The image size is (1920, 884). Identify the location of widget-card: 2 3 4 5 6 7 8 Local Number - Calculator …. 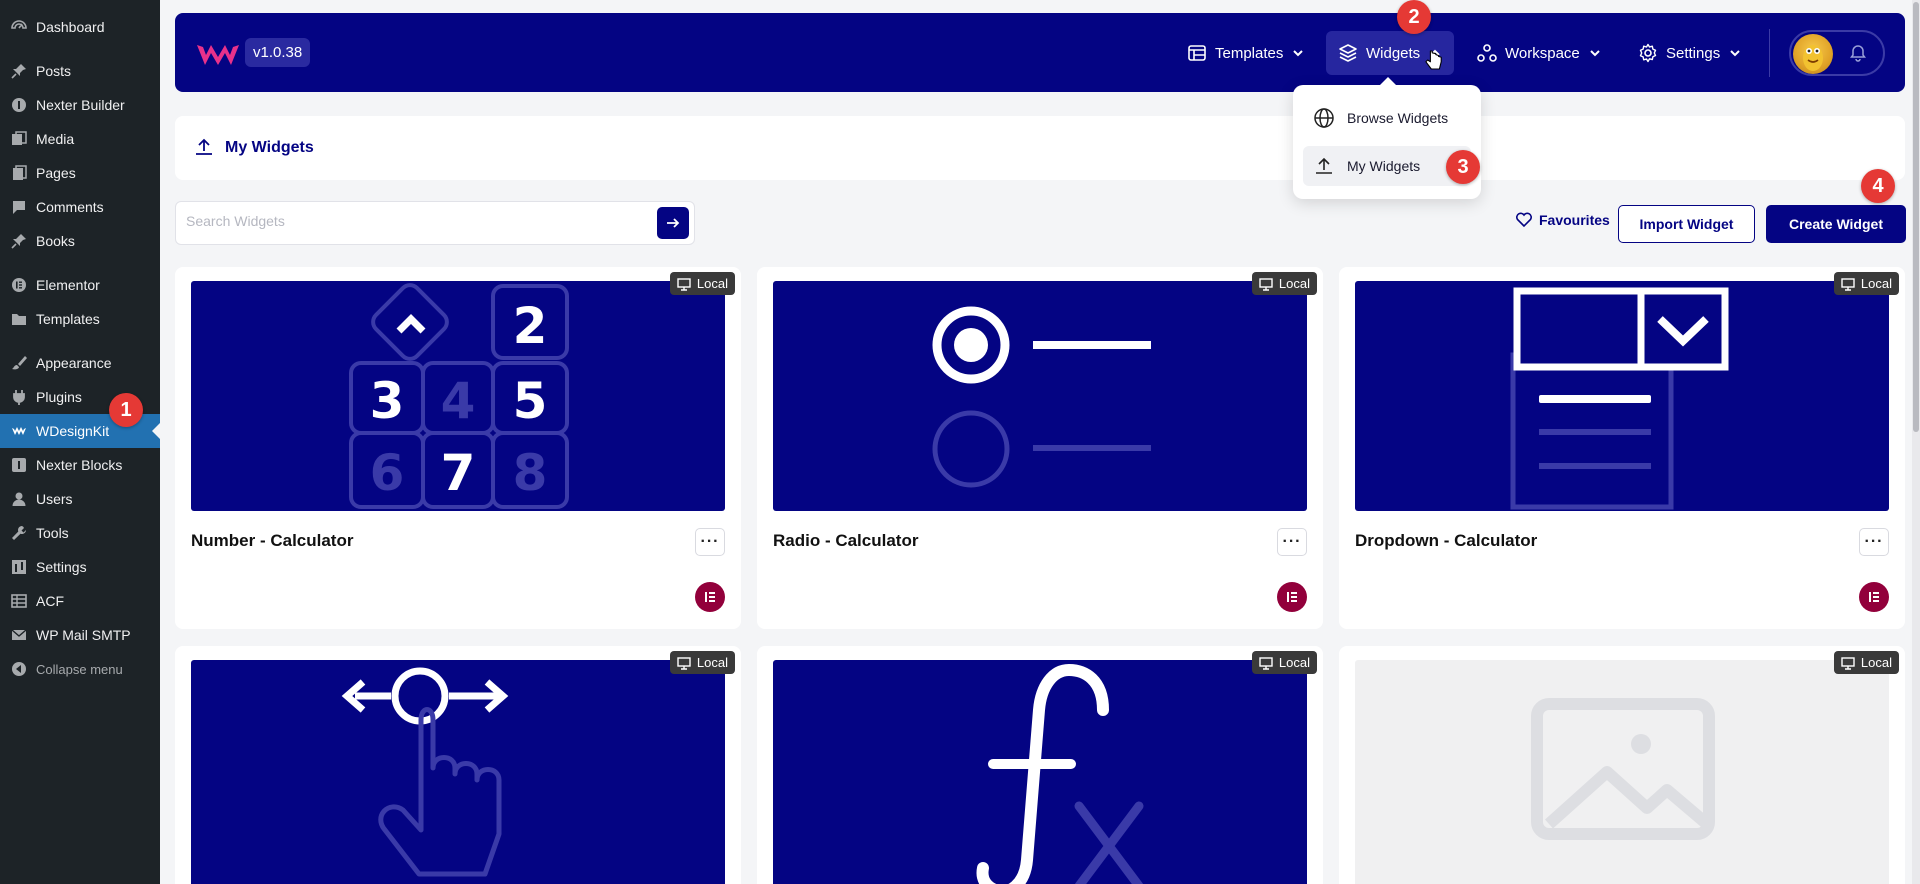
(458, 448).